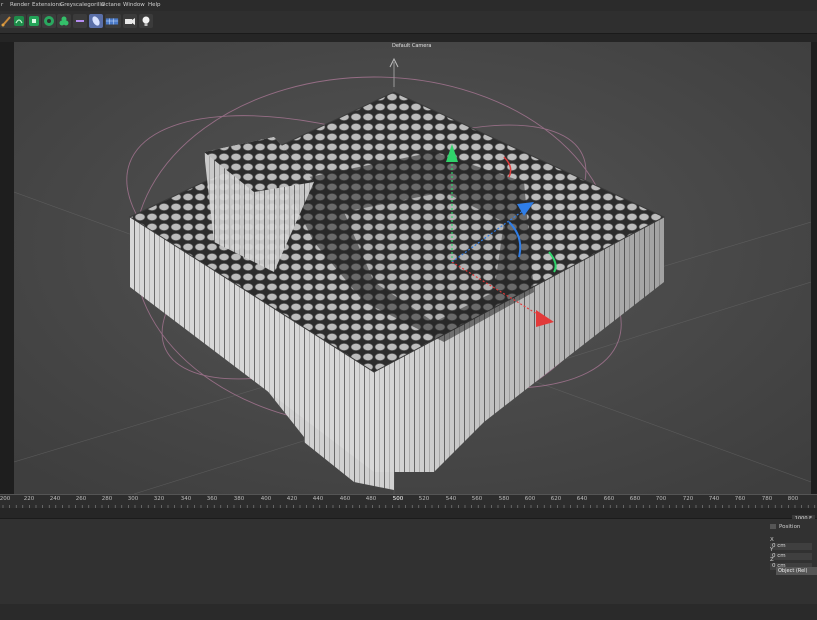 The width and height of the screenshot is (817, 620). What do you see at coordinates (55, 499) in the screenshot?
I see `tick-label: 240` at bounding box center [55, 499].